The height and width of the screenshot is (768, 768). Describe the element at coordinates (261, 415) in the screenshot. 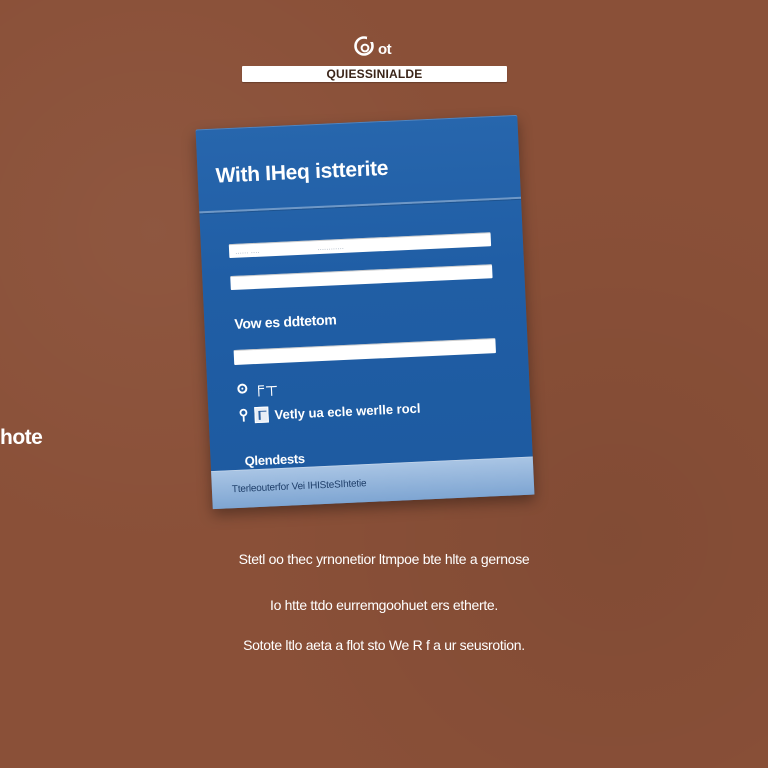

I see `checkbox` at that location.